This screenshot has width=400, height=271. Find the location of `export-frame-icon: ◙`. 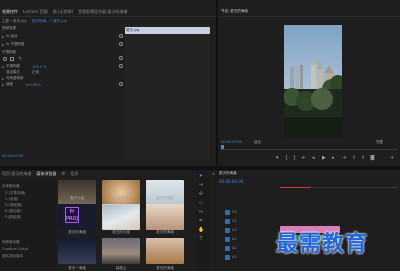

export-frame-icon: ◙ is located at coordinates (372, 158).